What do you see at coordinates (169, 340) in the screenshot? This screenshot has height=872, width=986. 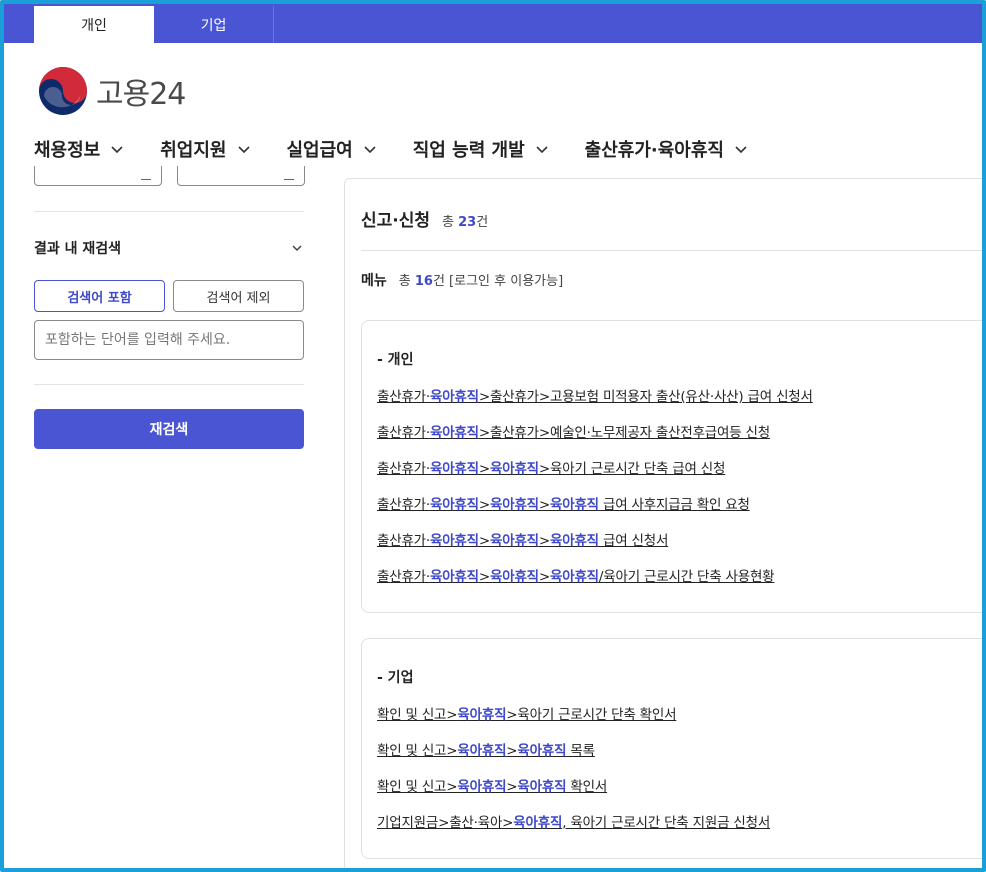 I see `research-input` at bounding box center [169, 340].